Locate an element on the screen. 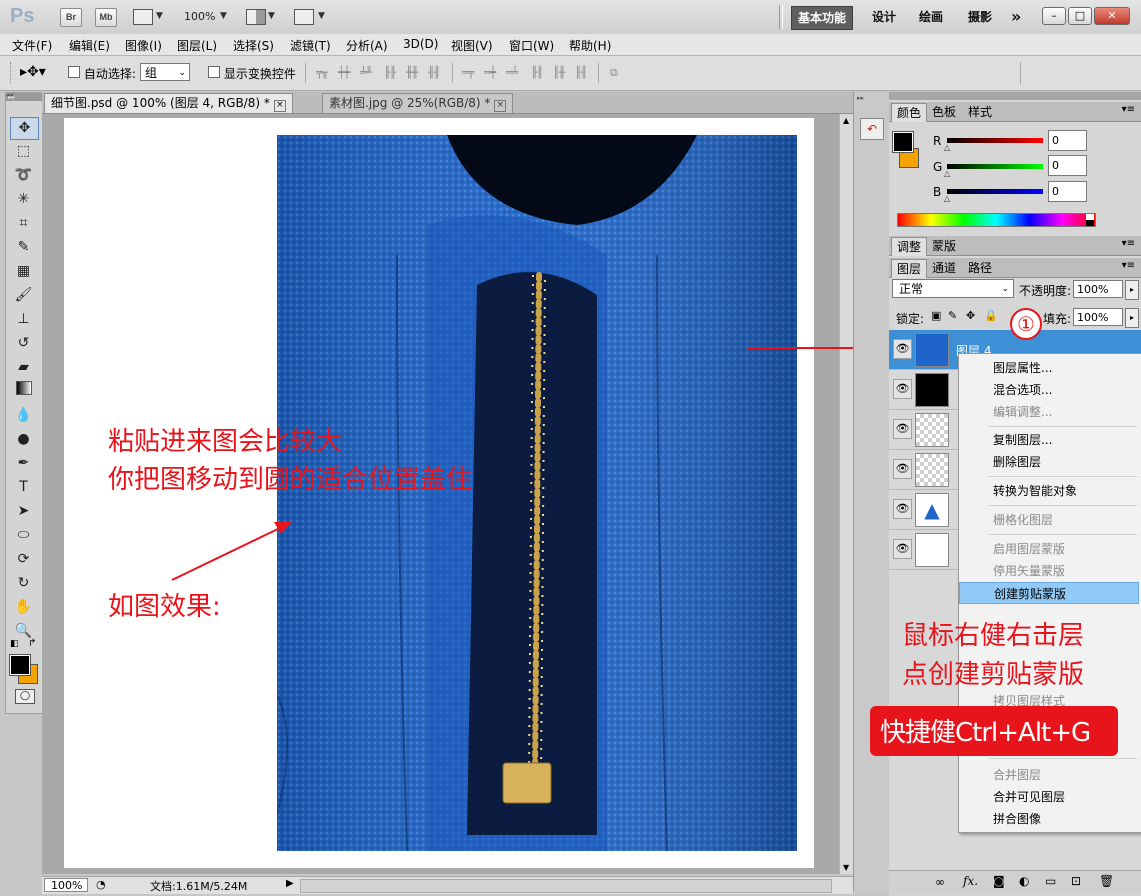  channel-r-input: 0 is located at coordinates (1067, 140).